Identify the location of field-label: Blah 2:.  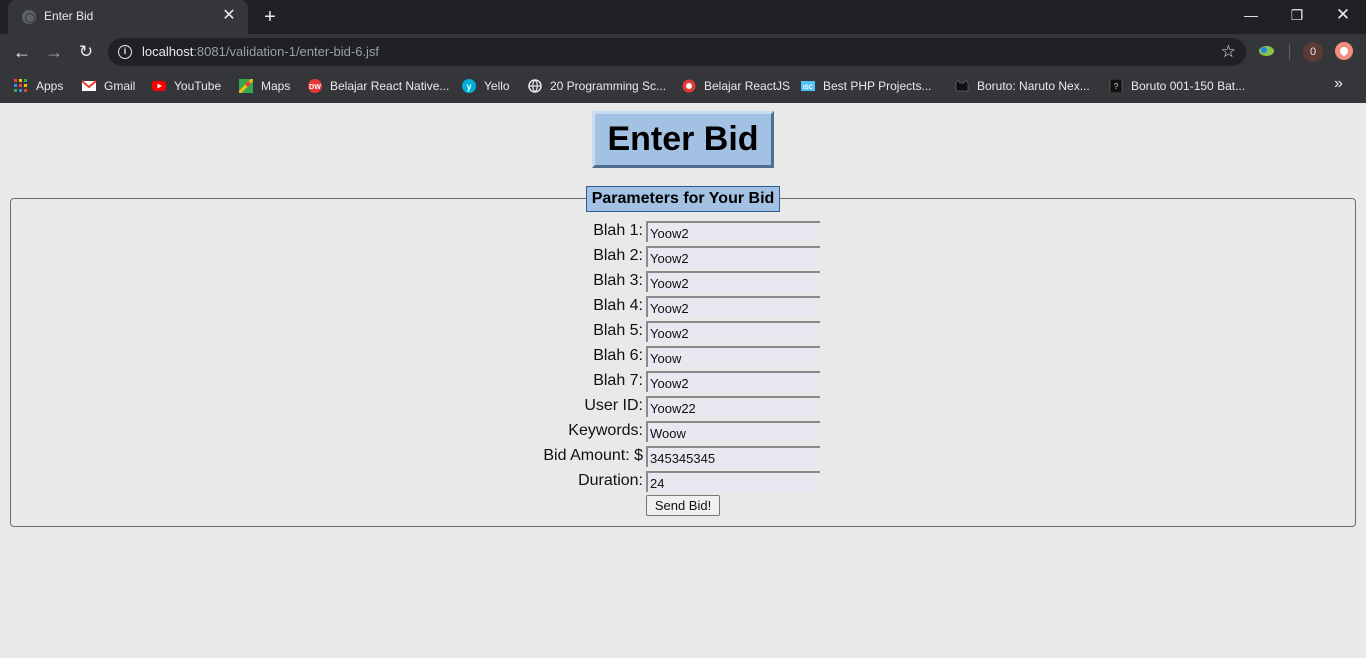
(618, 255).